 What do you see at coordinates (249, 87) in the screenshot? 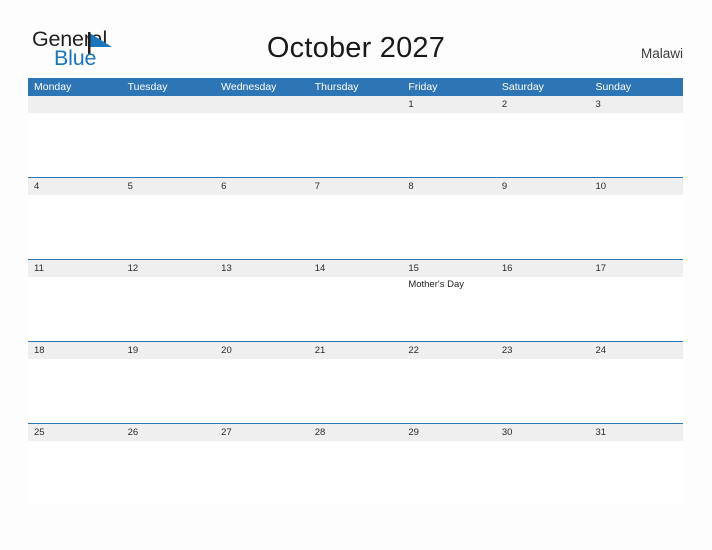
I see `weekday-header-wednesday: Wednesday` at bounding box center [249, 87].